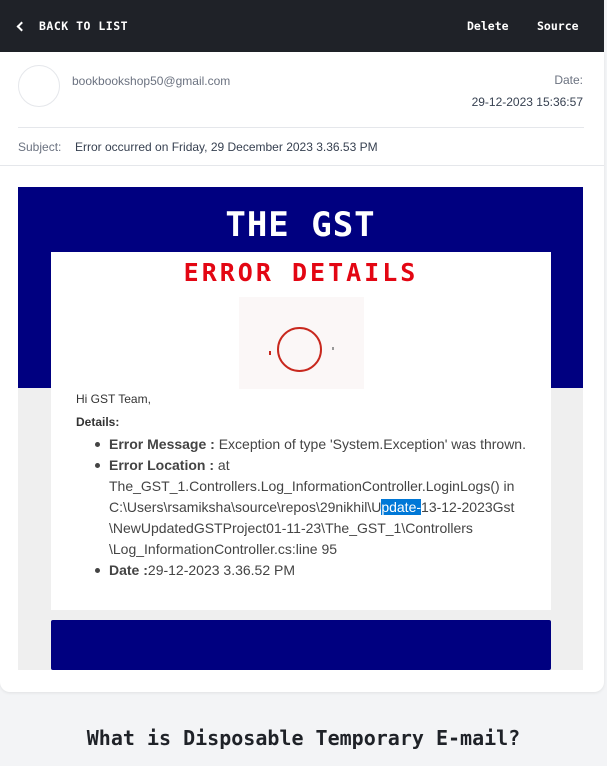  I want to click on back-to-list-button: BACK TO LIST, so click(72, 26).